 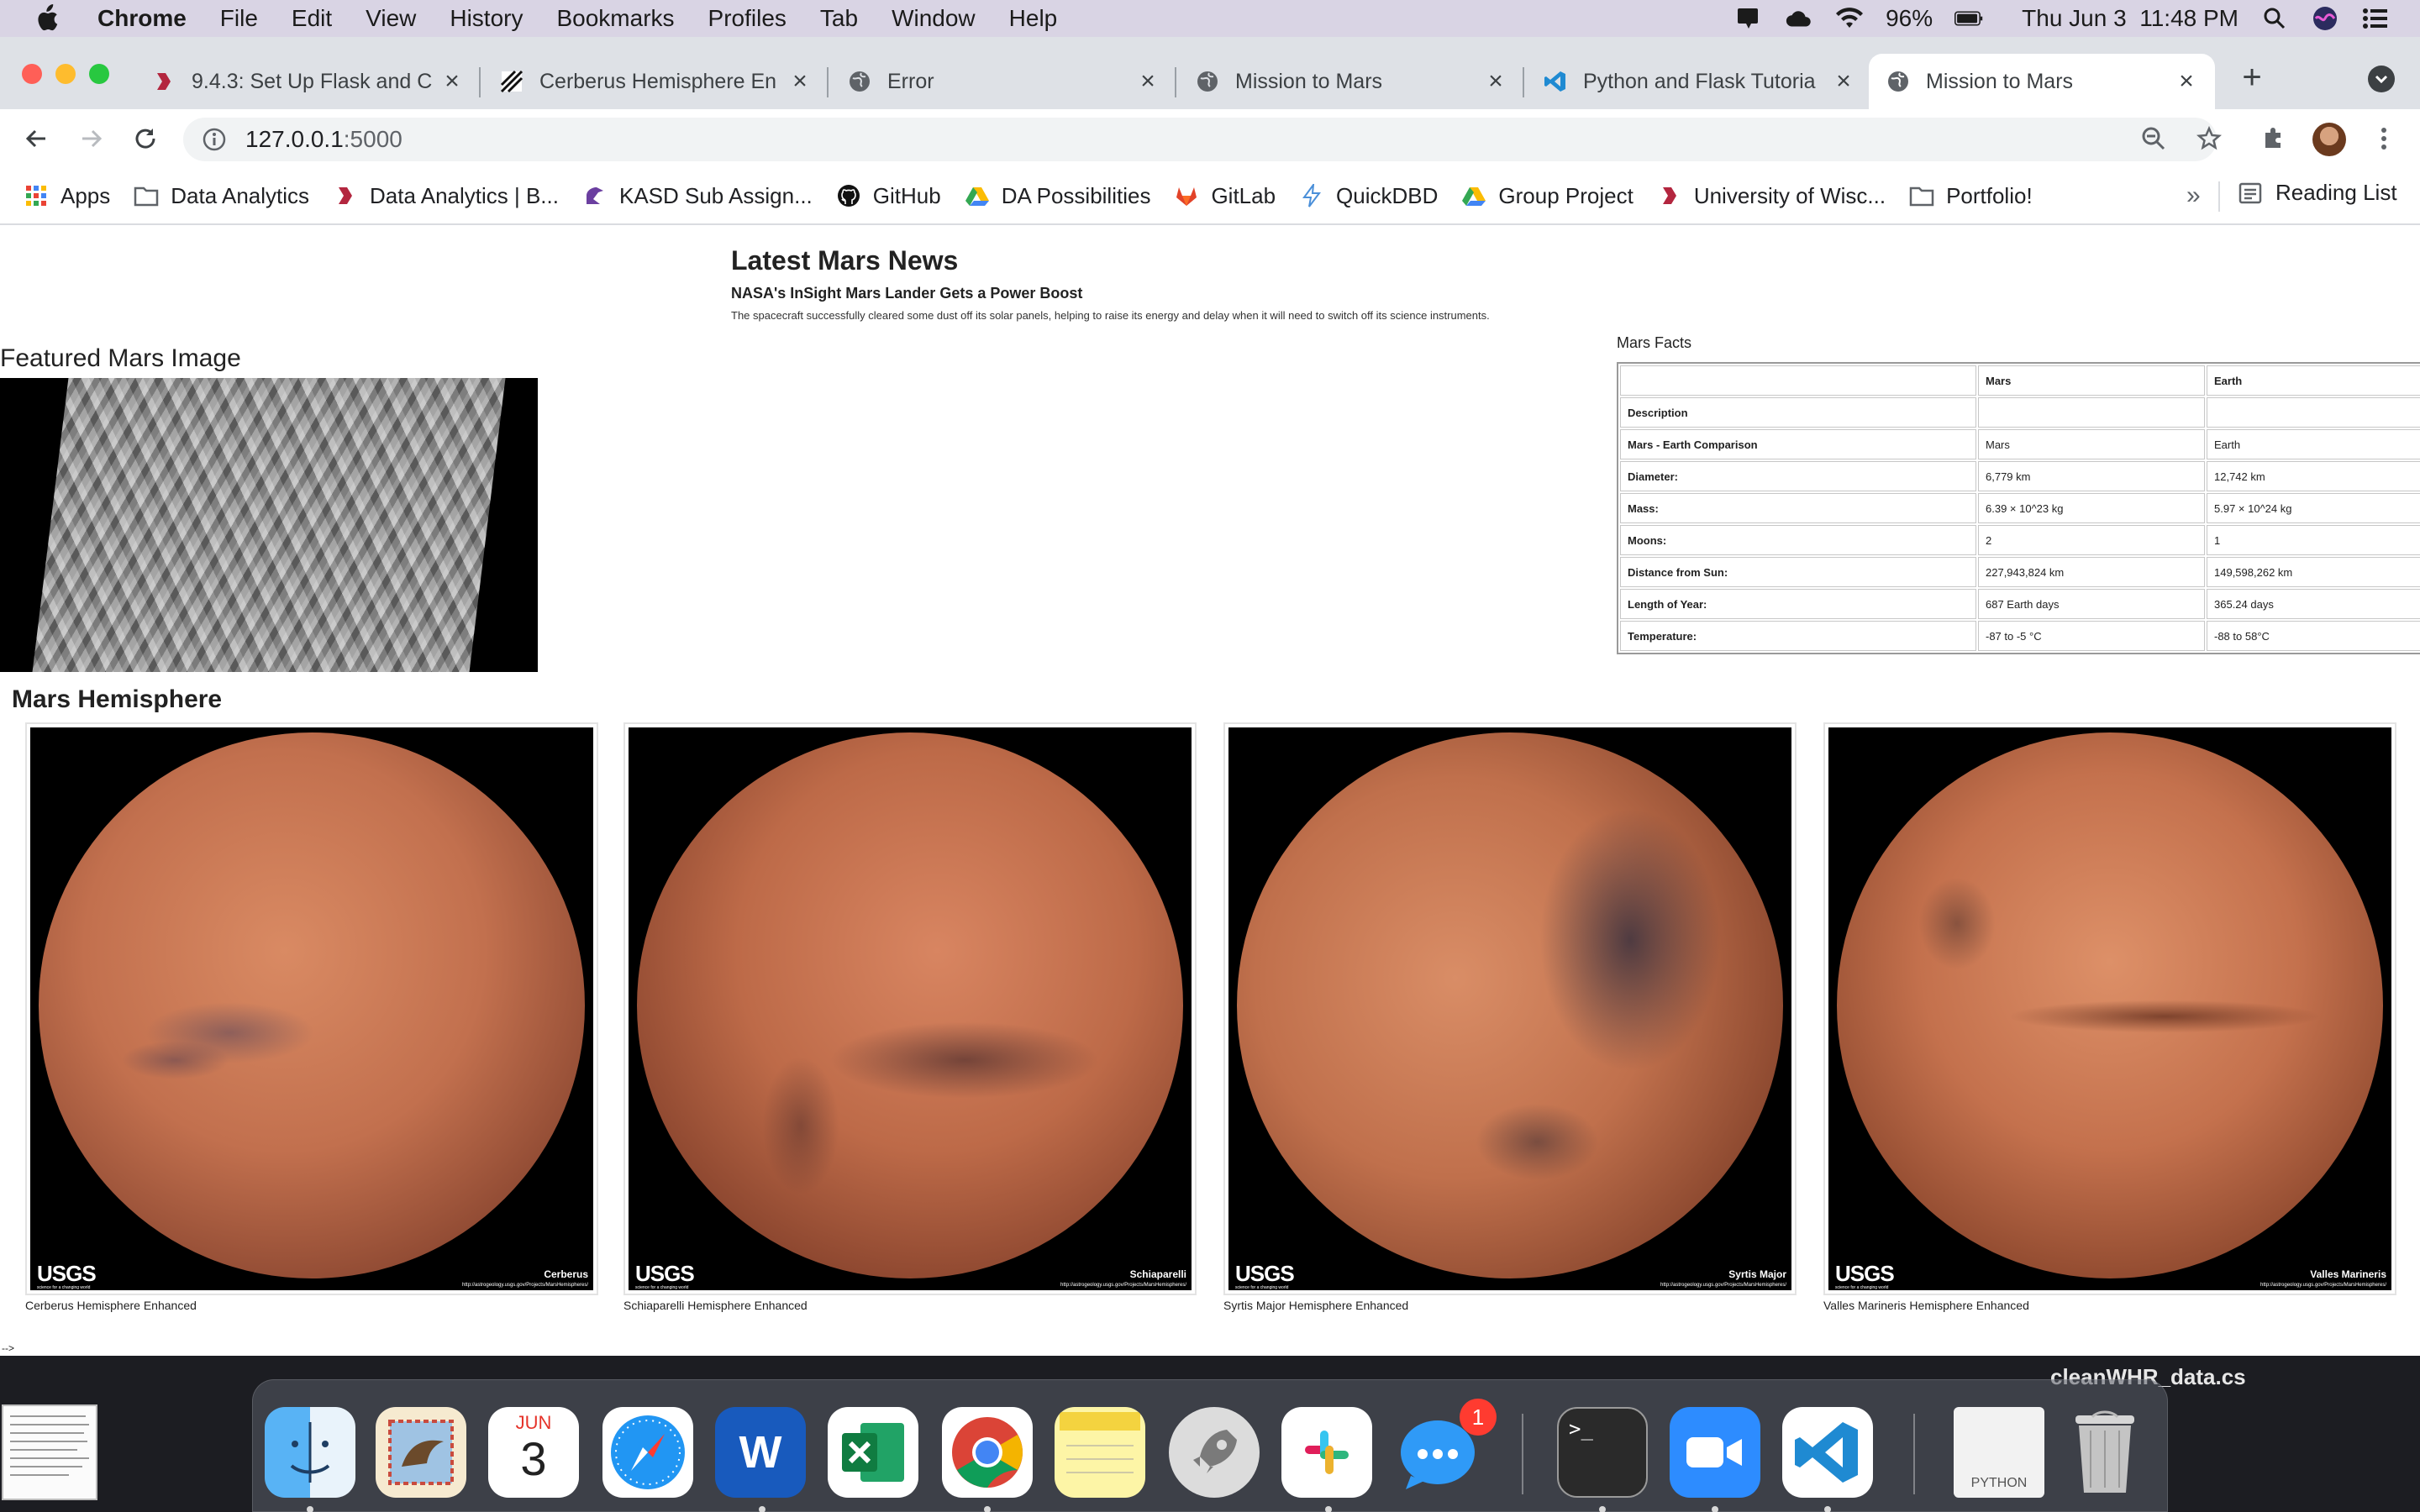 What do you see at coordinates (307, 81) in the screenshot?
I see `tab-flask-setup: 9.4.3: Set Up Flask and C ×` at bounding box center [307, 81].